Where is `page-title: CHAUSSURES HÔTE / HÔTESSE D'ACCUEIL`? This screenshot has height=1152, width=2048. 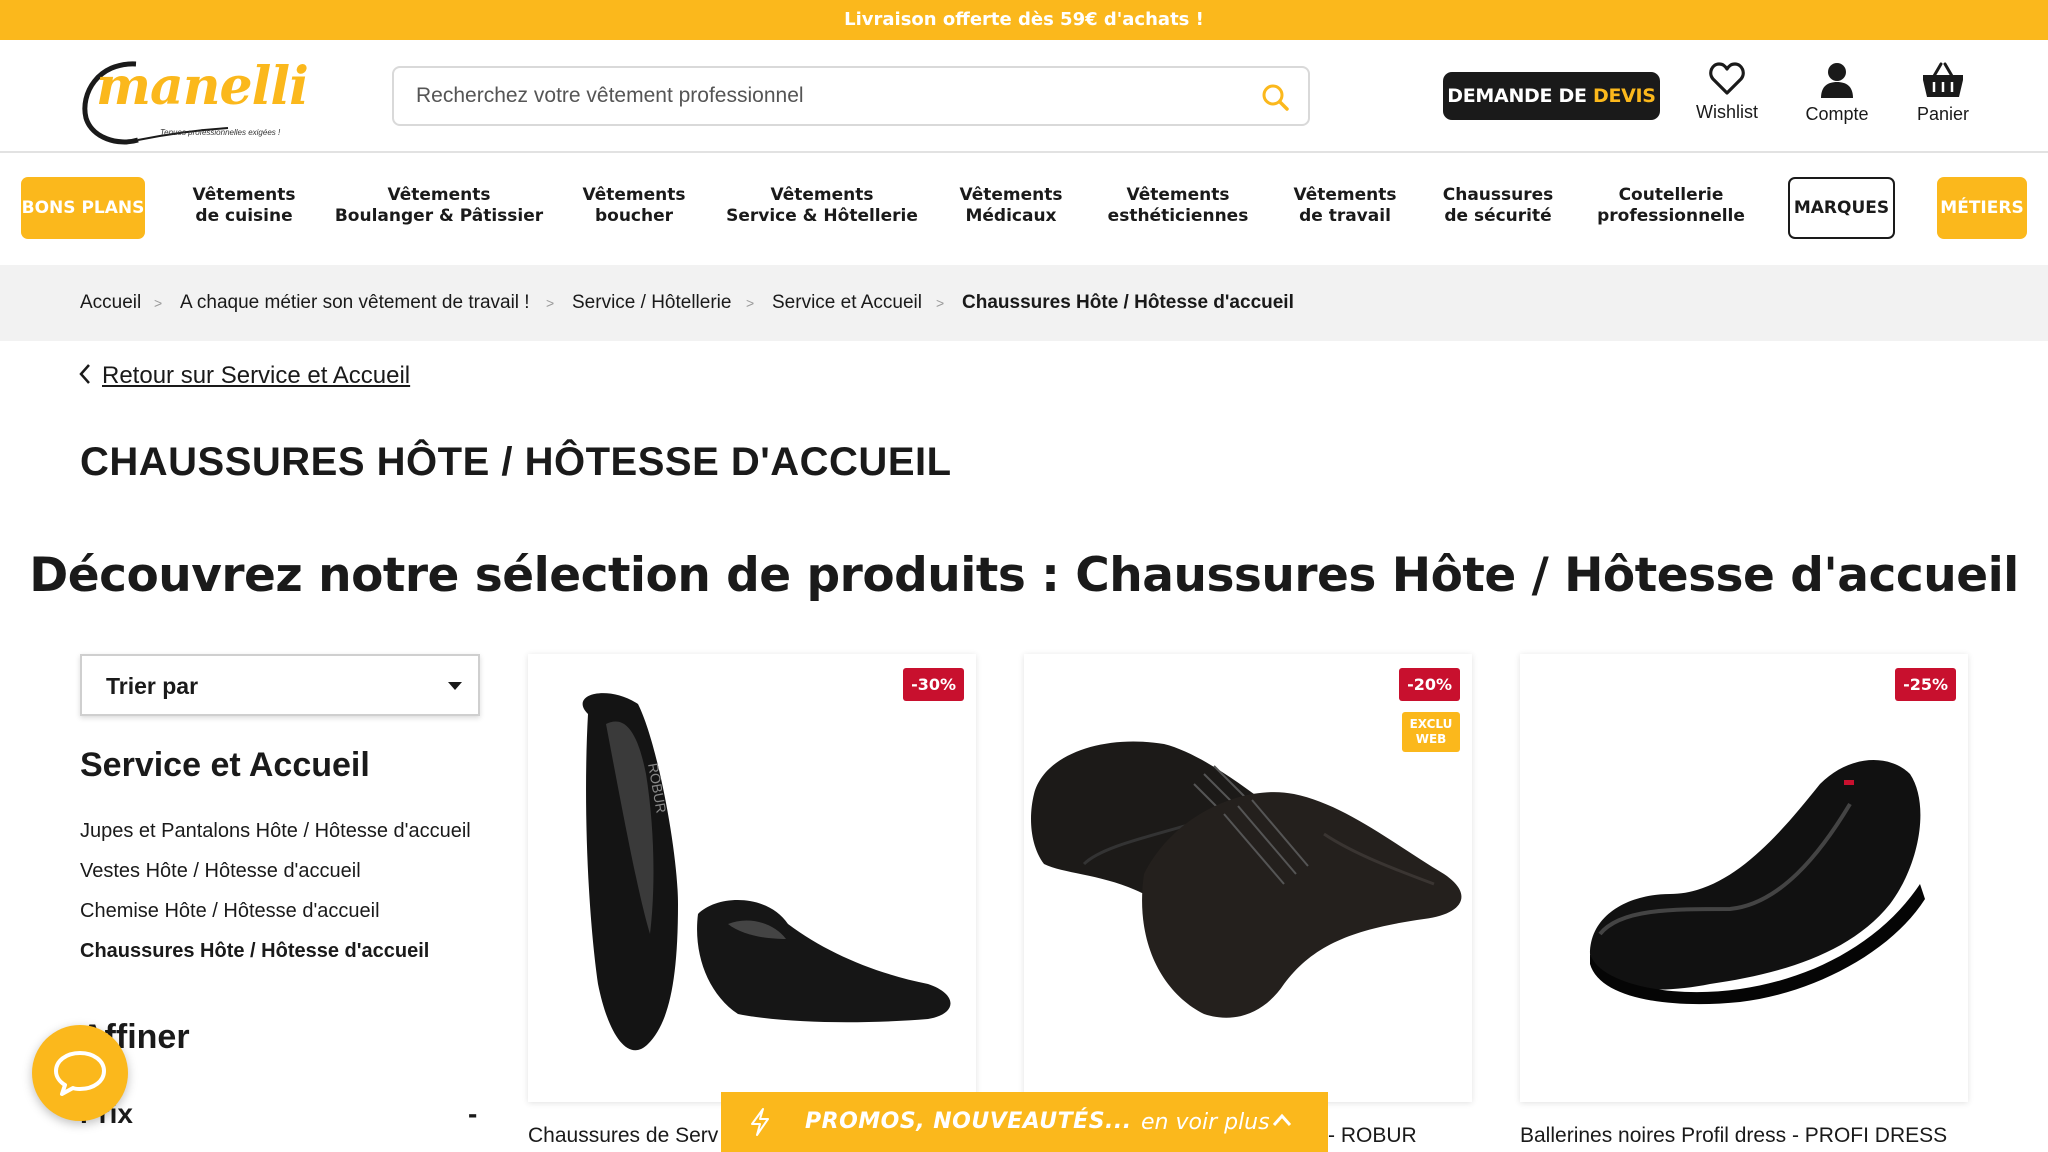 page-title: CHAUSSURES HÔTE / HÔTESSE D'ACCUEIL is located at coordinates (516, 462).